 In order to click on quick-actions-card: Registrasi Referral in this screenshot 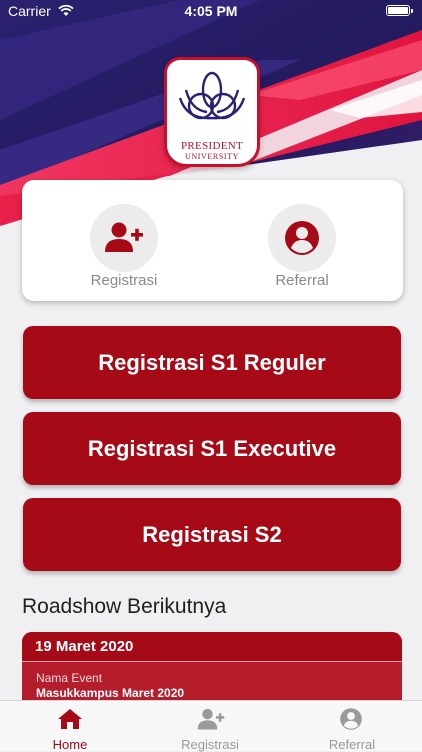, I will do `click(212, 240)`.